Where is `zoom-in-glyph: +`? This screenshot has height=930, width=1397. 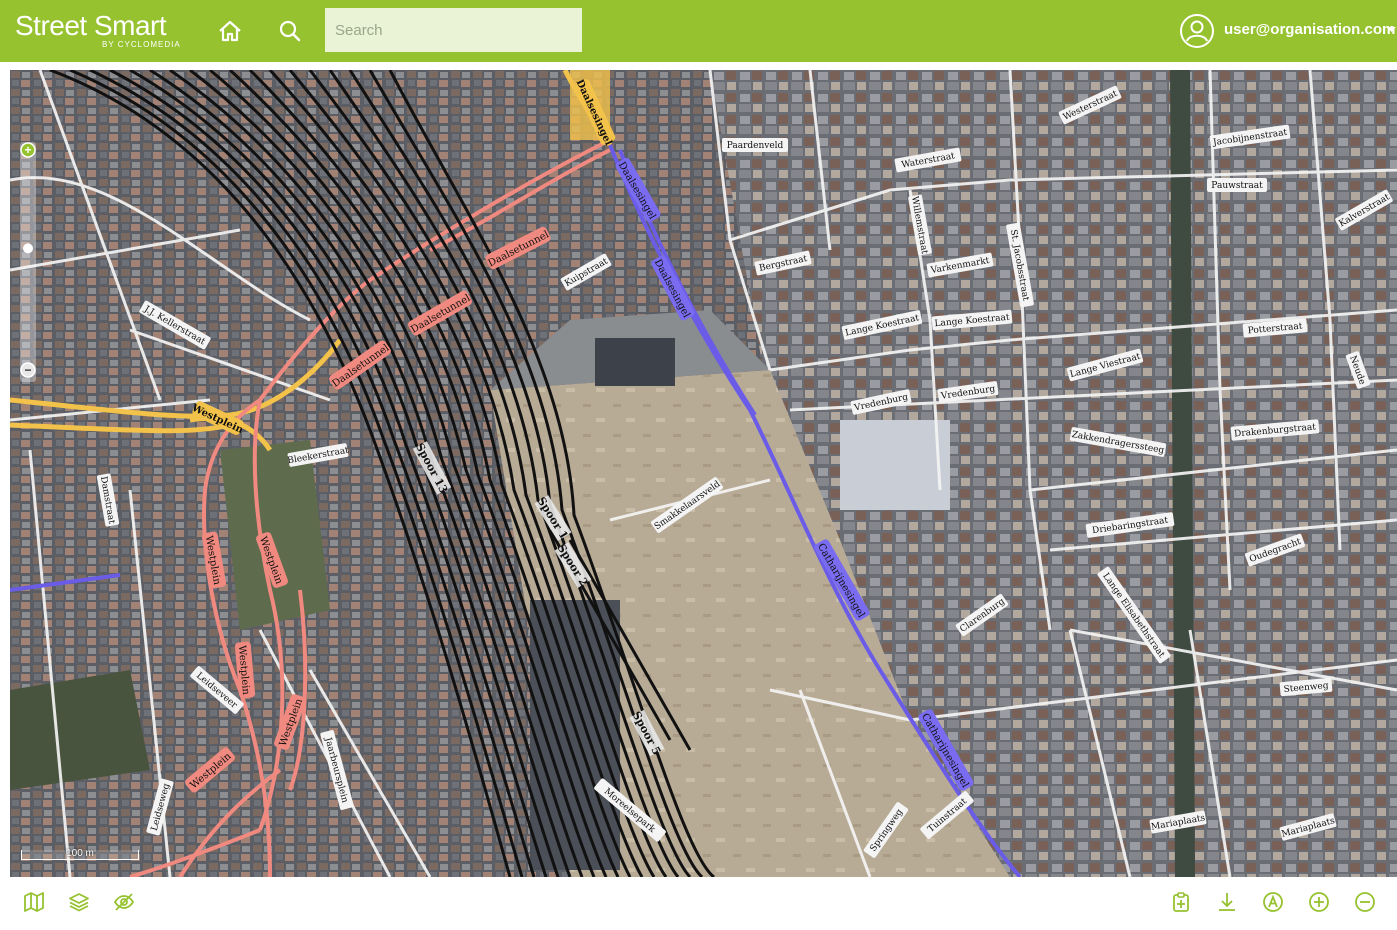 zoom-in-glyph: + is located at coordinates (27, 150).